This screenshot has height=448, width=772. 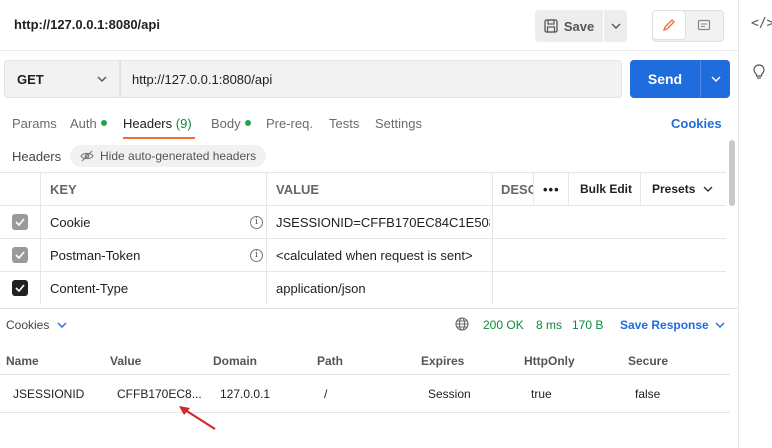 I want to click on save-response-button: Save Response, so click(x=672, y=325).